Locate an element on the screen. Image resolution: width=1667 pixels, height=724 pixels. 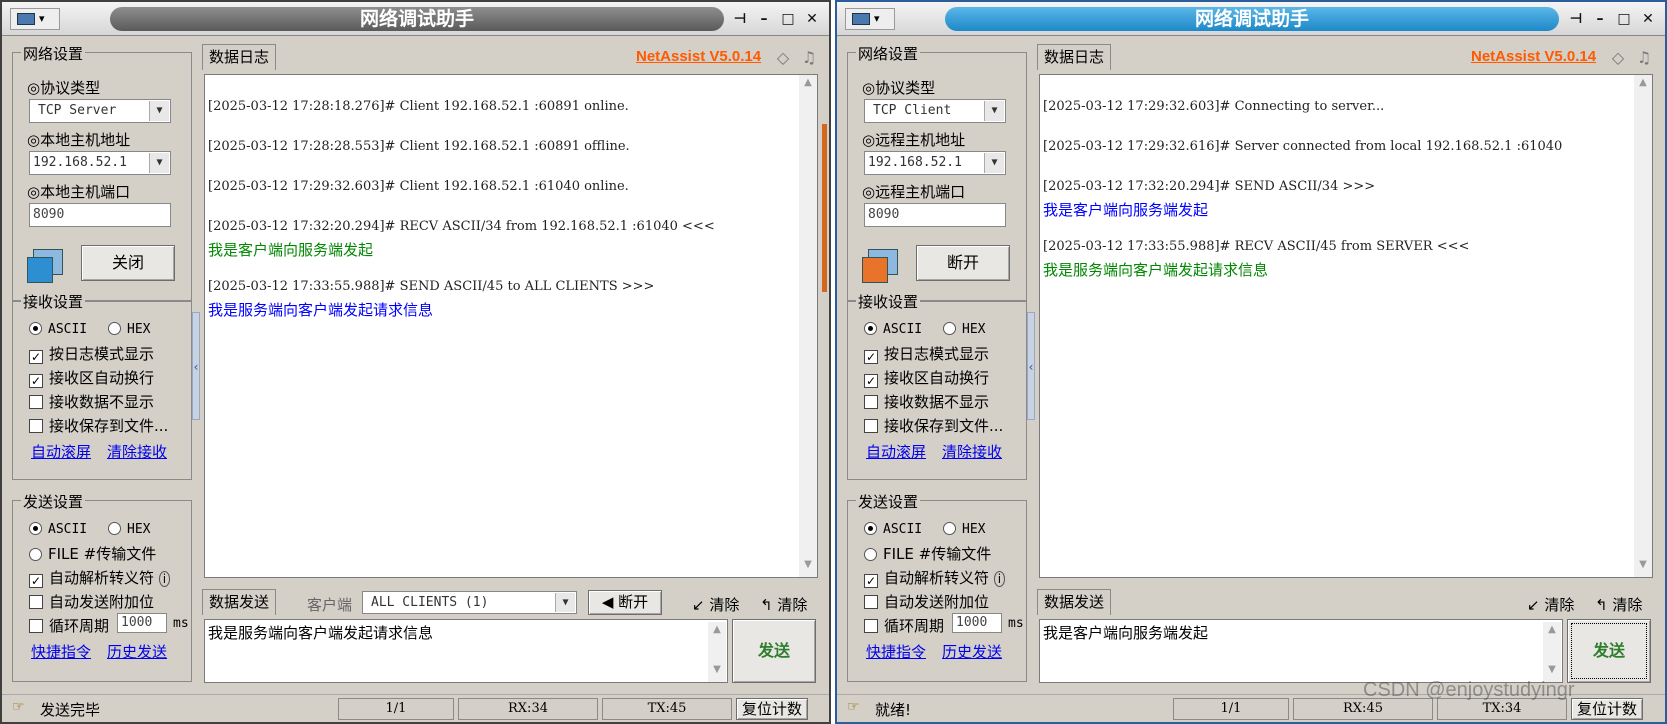
disconnect-button: 断开 is located at coordinates (963, 263).